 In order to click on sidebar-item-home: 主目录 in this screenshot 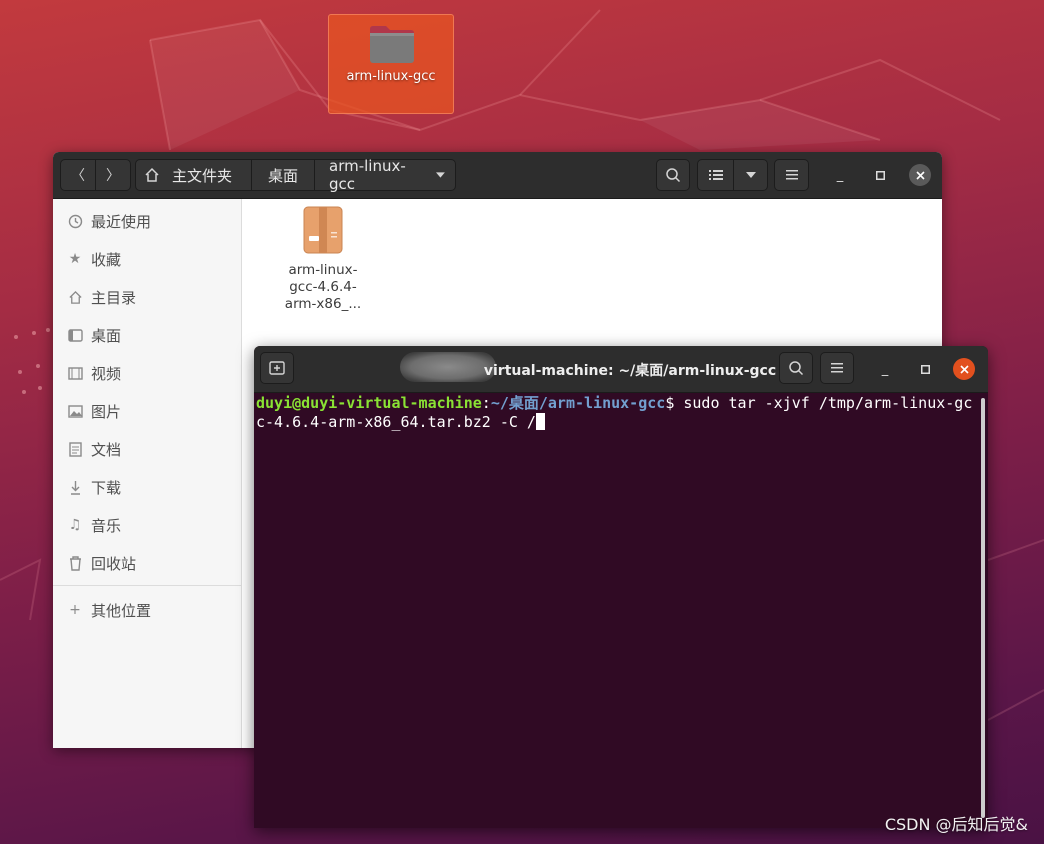, I will do `click(147, 297)`.